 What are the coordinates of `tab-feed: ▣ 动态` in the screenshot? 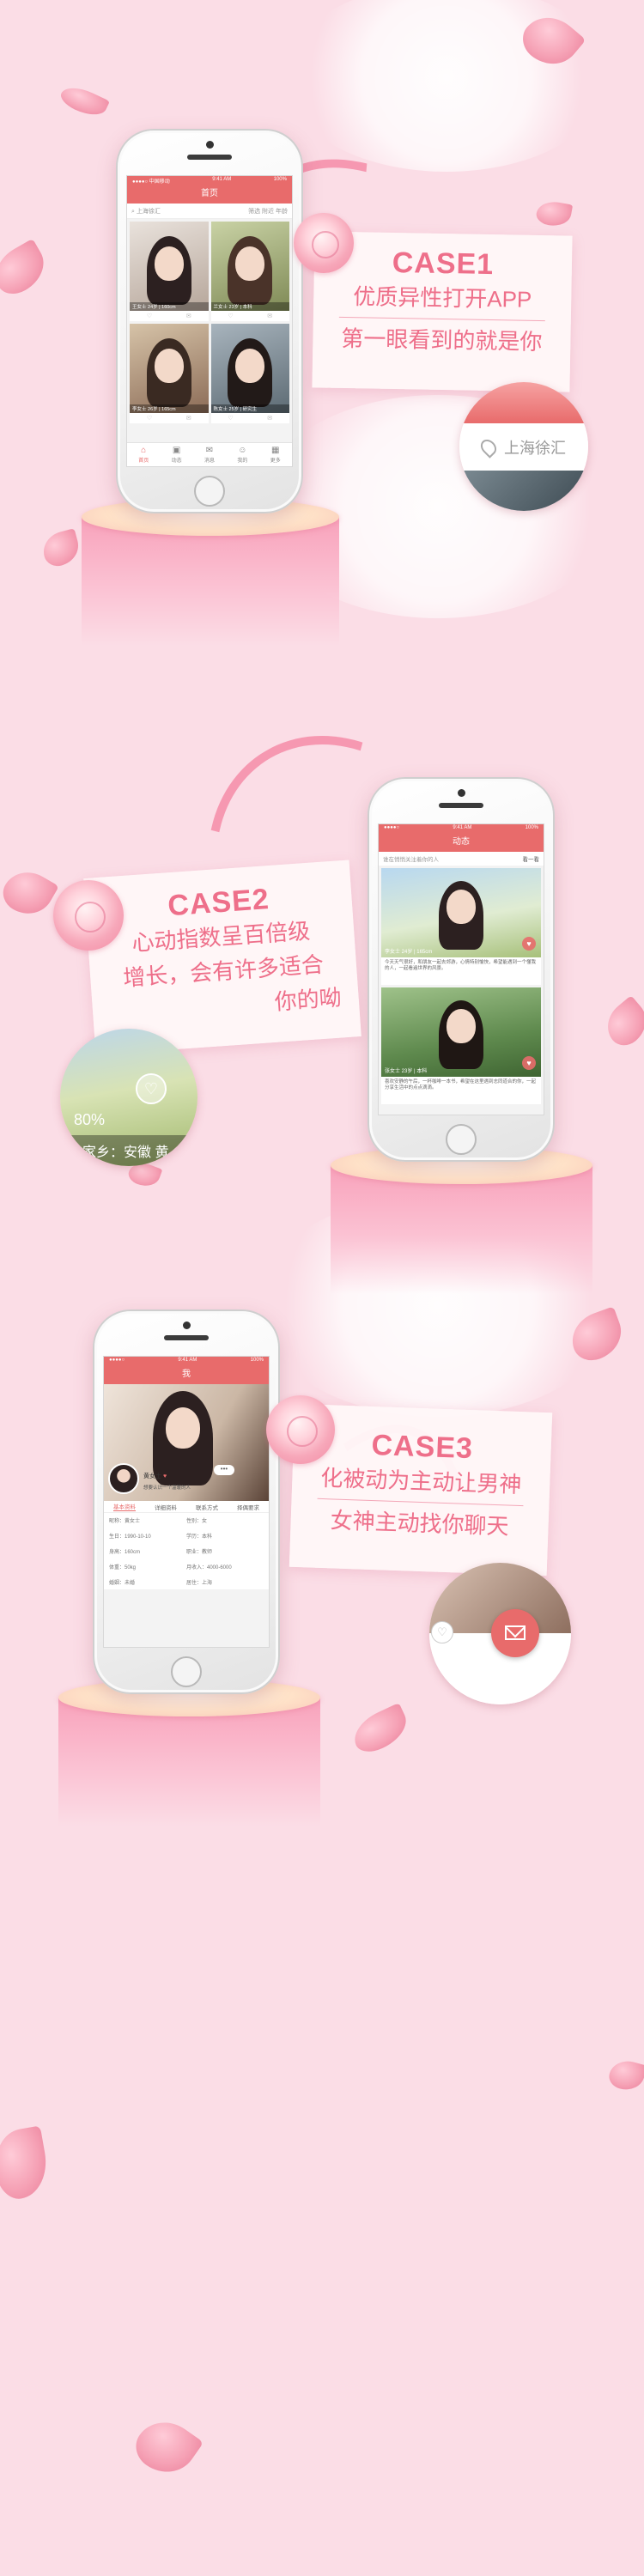 It's located at (177, 455).